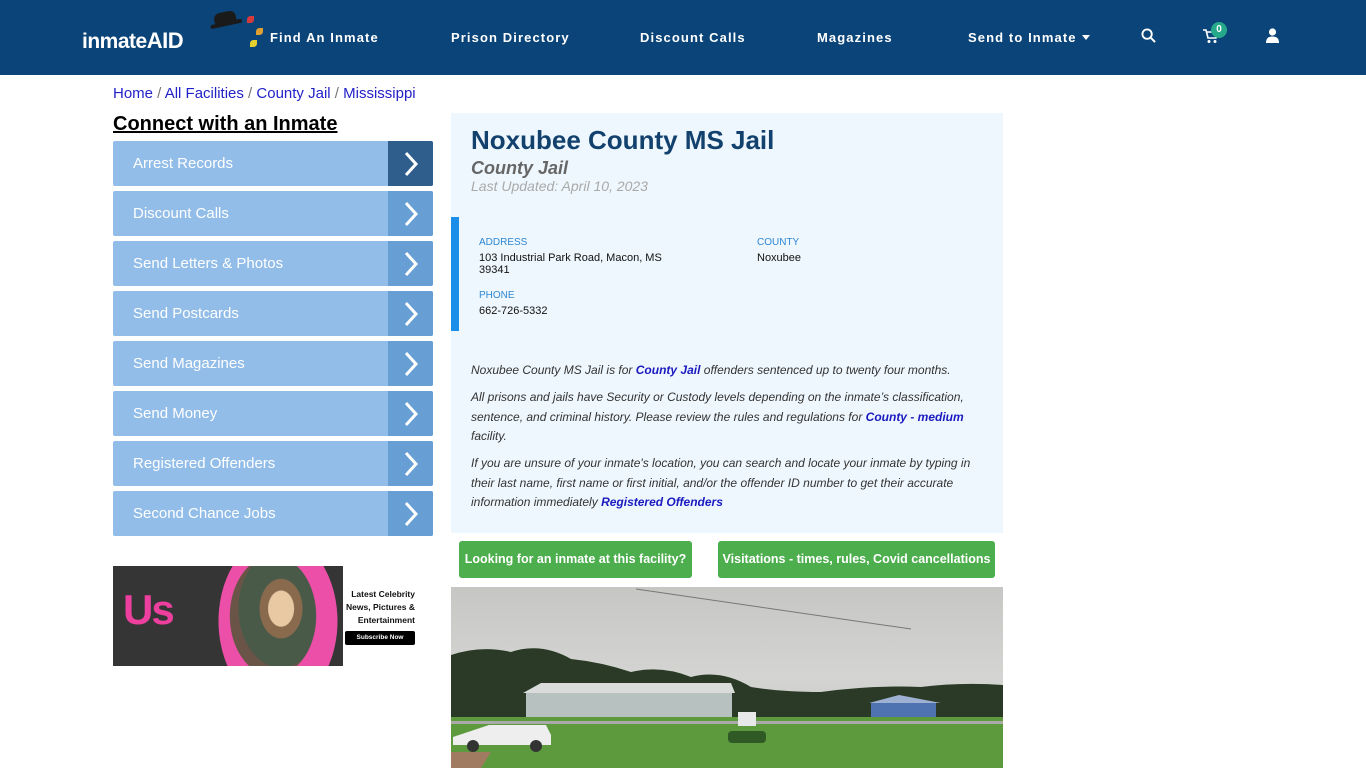 Image resolution: width=1366 pixels, height=768 pixels. I want to click on registered-offenders-link: Registered Offenders, so click(662, 502).